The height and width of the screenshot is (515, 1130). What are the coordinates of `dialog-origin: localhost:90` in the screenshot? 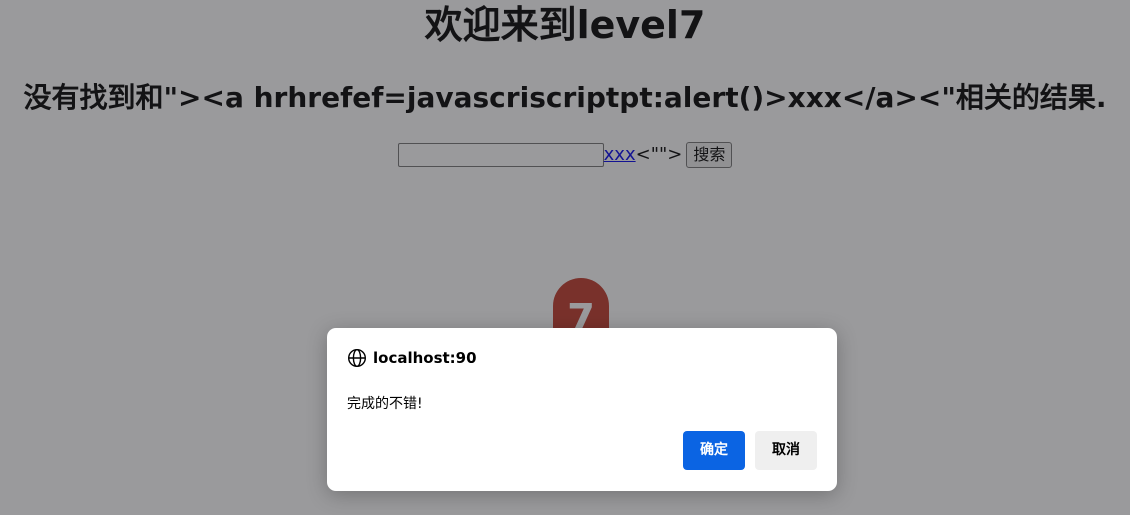 It's located at (412, 358).